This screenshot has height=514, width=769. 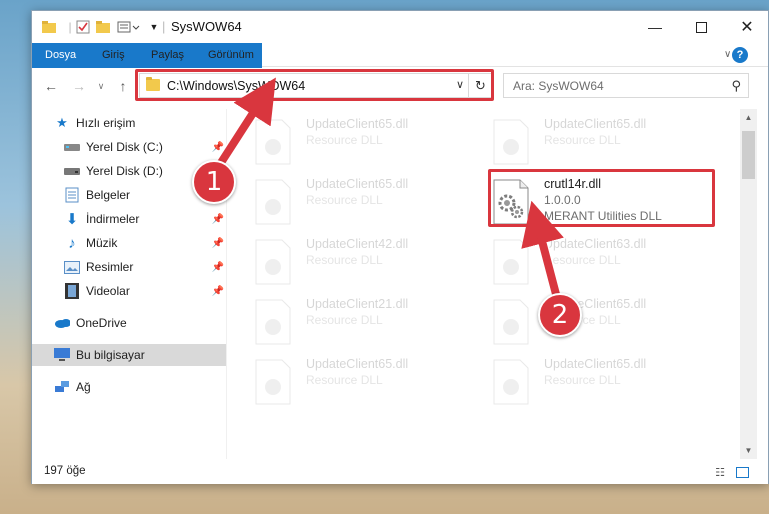 I want to click on customize-toolbar-icon, so click(x=129, y=27).